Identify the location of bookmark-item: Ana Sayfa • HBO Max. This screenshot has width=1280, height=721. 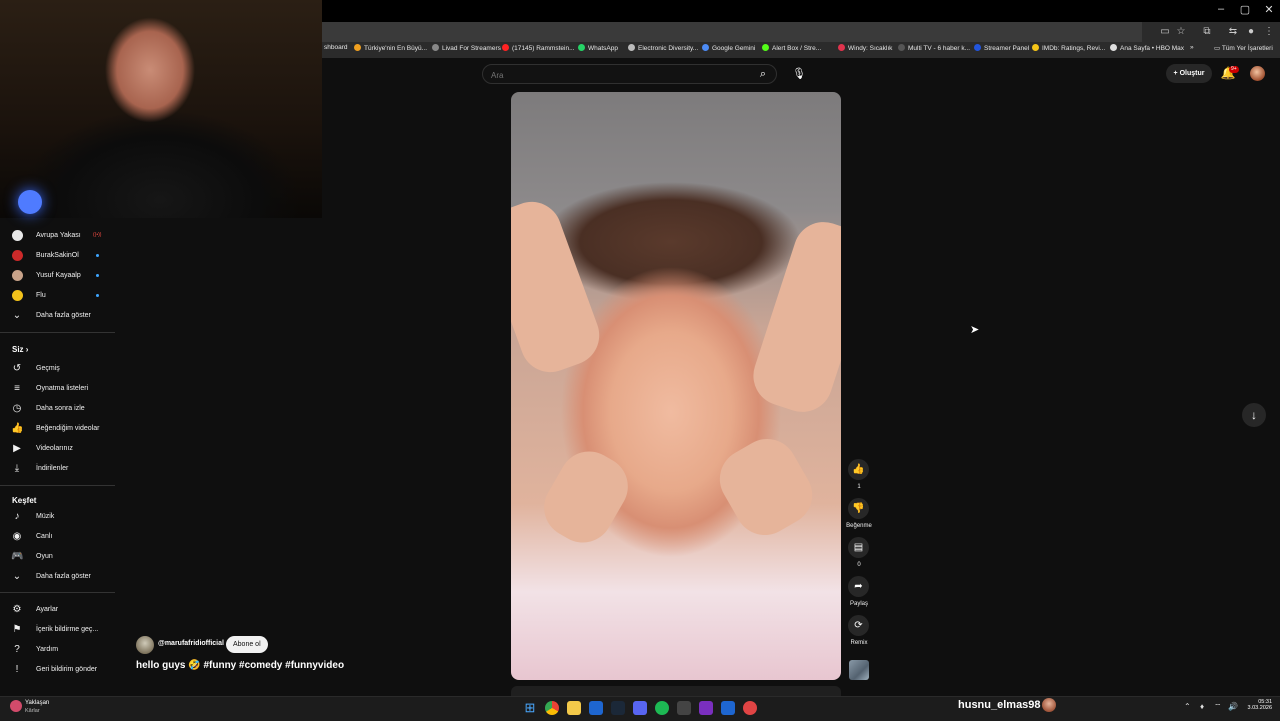
(1147, 48).